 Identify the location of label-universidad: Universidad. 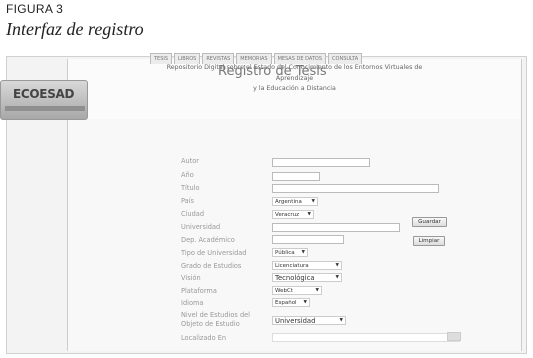
(201, 227).